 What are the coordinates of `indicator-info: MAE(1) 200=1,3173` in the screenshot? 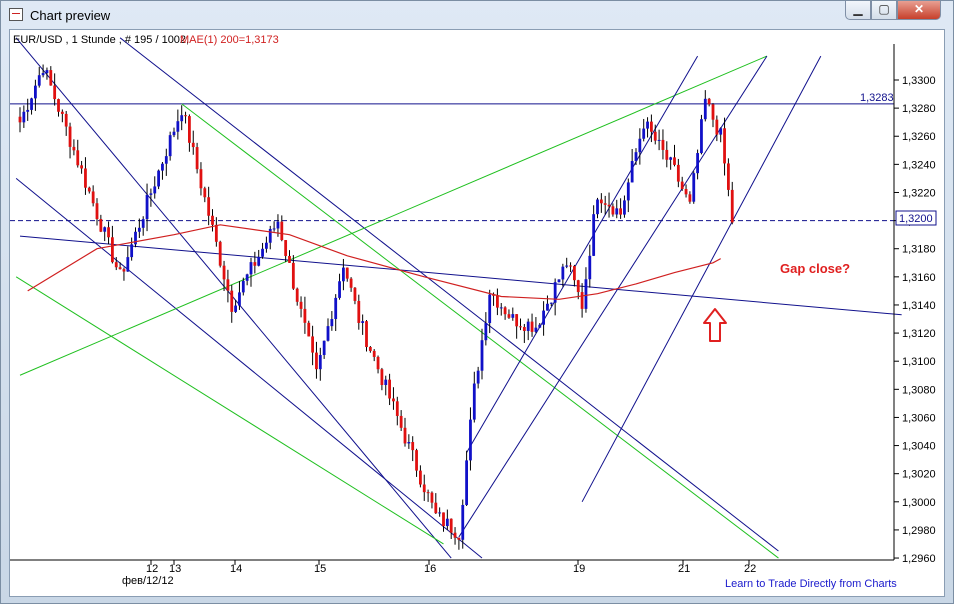 It's located at (229, 40).